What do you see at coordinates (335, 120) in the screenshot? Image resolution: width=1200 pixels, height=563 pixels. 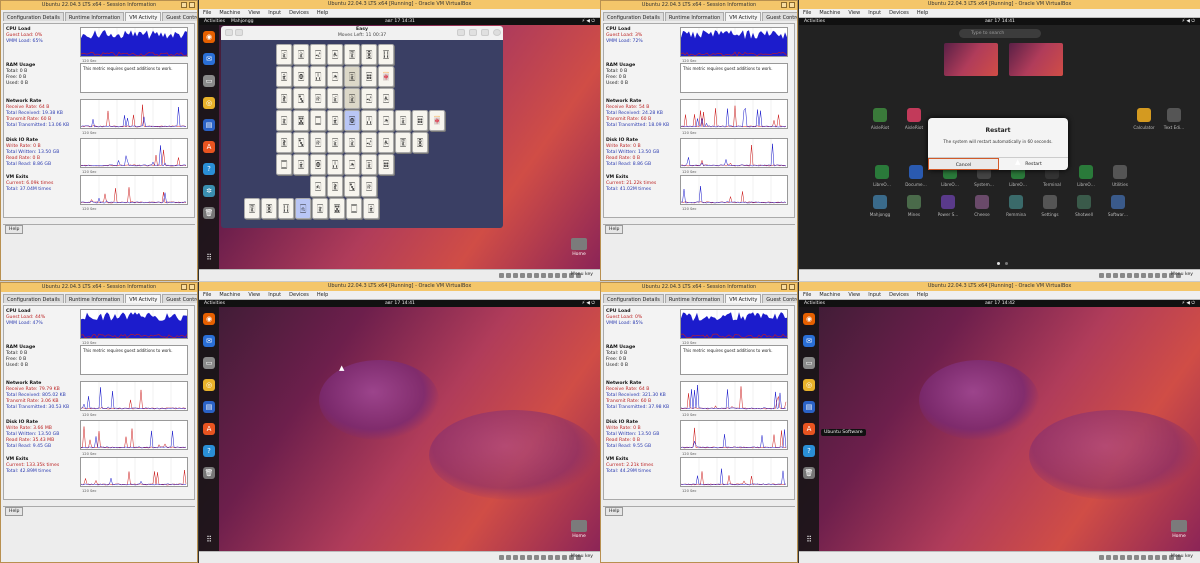 I see `mahjong-tile: 🀉` at bounding box center [335, 120].